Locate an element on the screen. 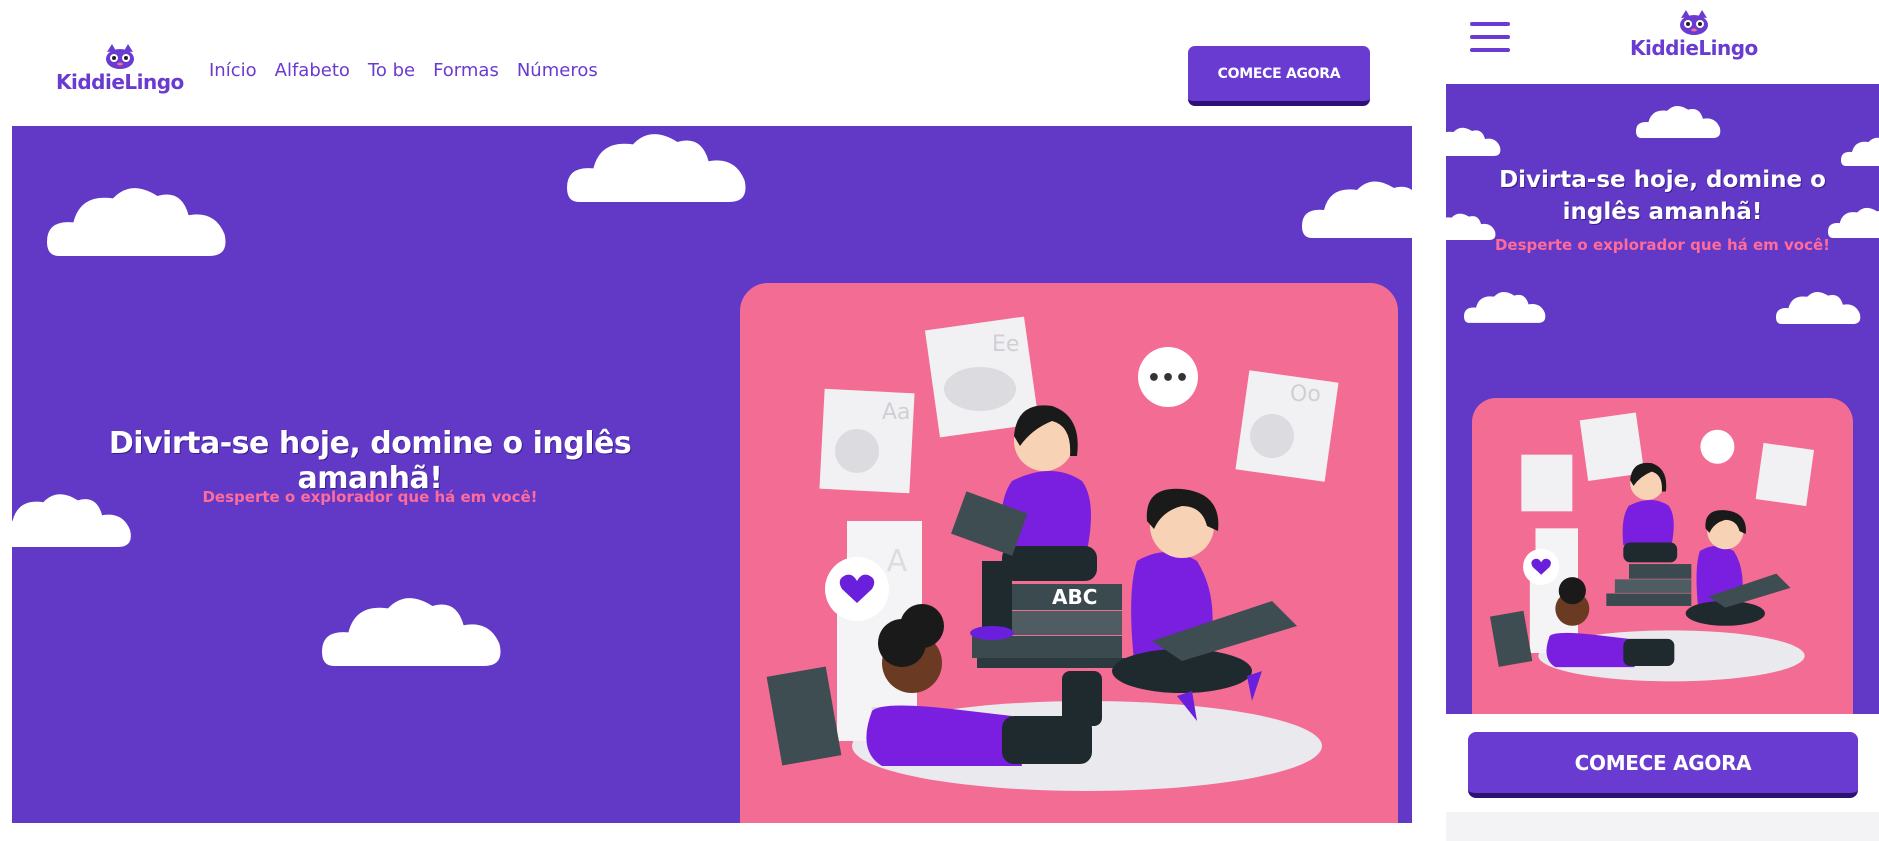  speech-bubble: ••• is located at coordinates (1168, 377).